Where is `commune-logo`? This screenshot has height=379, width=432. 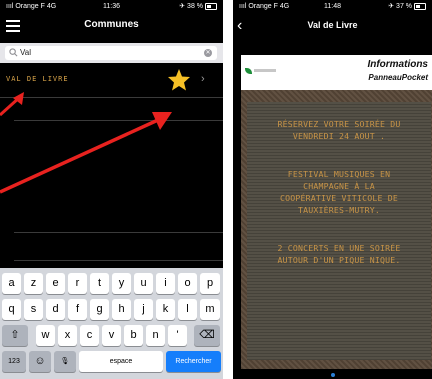
commune-logo is located at coordinates (260, 71).